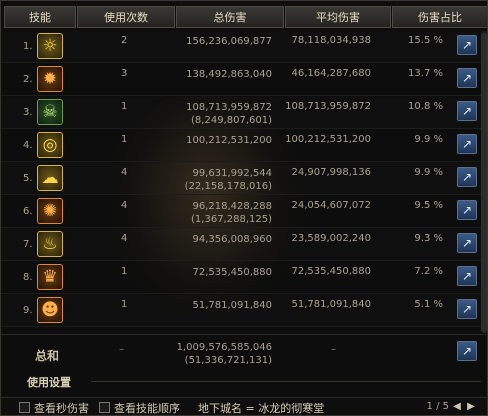 Image resolution: width=488 pixels, height=416 pixels. Describe the element at coordinates (425, 73) in the screenshot. I see `row-share: 13.7 %` at that location.